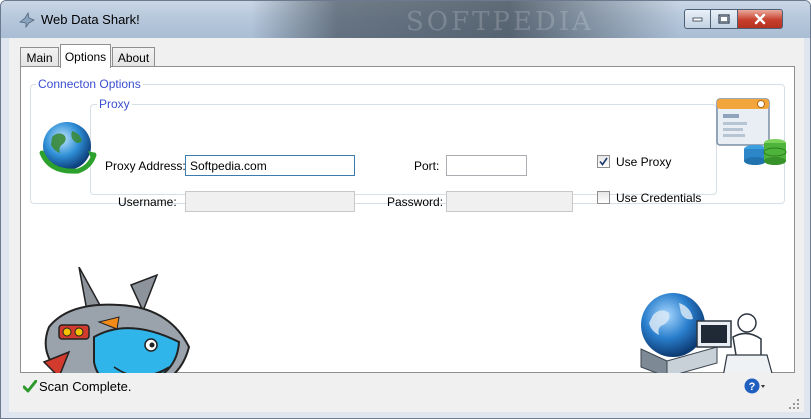 The image size is (811, 419). Describe the element at coordinates (644, 162) in the screenshot. I see `use-proxy-label: Use Proxy` at that location.